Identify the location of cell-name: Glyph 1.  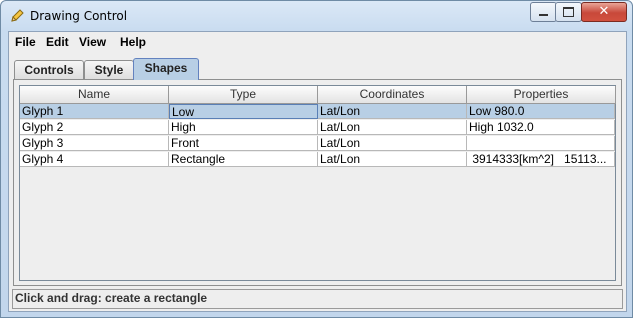
(94, 111).